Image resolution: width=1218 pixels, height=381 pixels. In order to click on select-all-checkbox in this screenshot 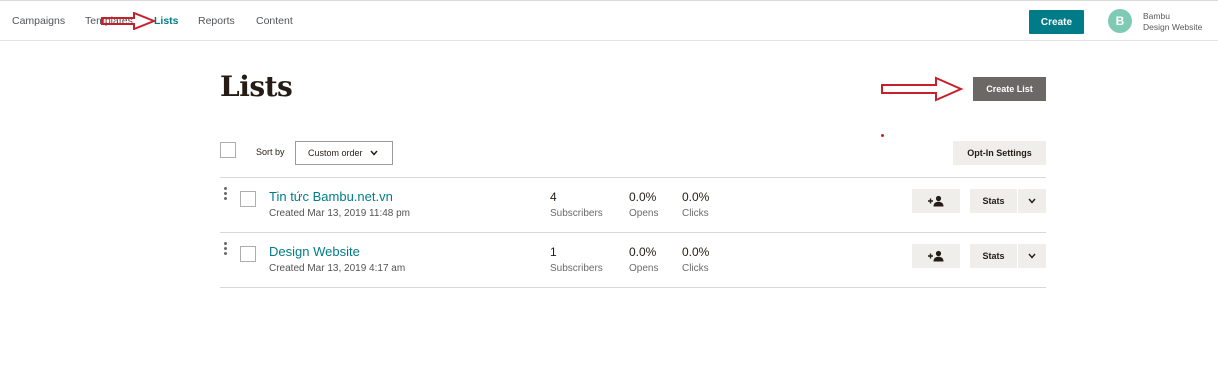, I will do `click(228, 150)`.